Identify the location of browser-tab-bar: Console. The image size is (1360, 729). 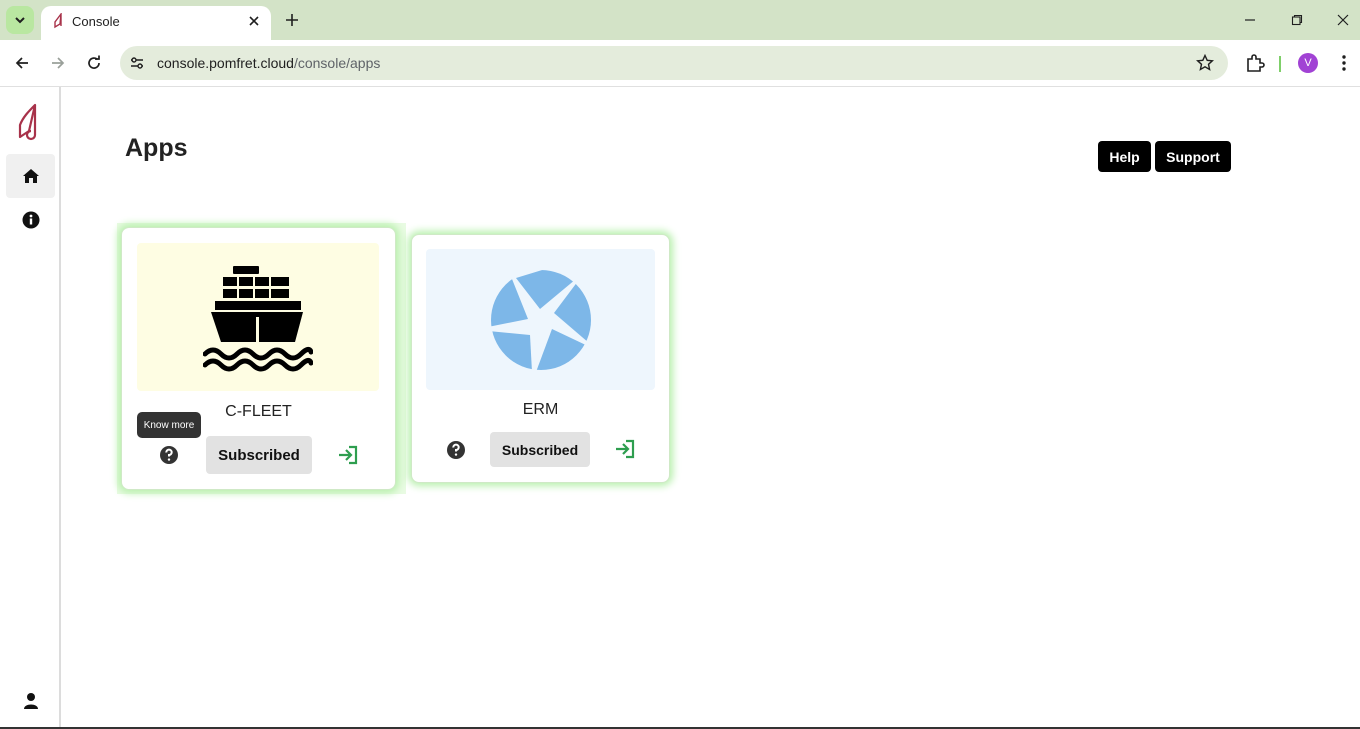
(680, 20).